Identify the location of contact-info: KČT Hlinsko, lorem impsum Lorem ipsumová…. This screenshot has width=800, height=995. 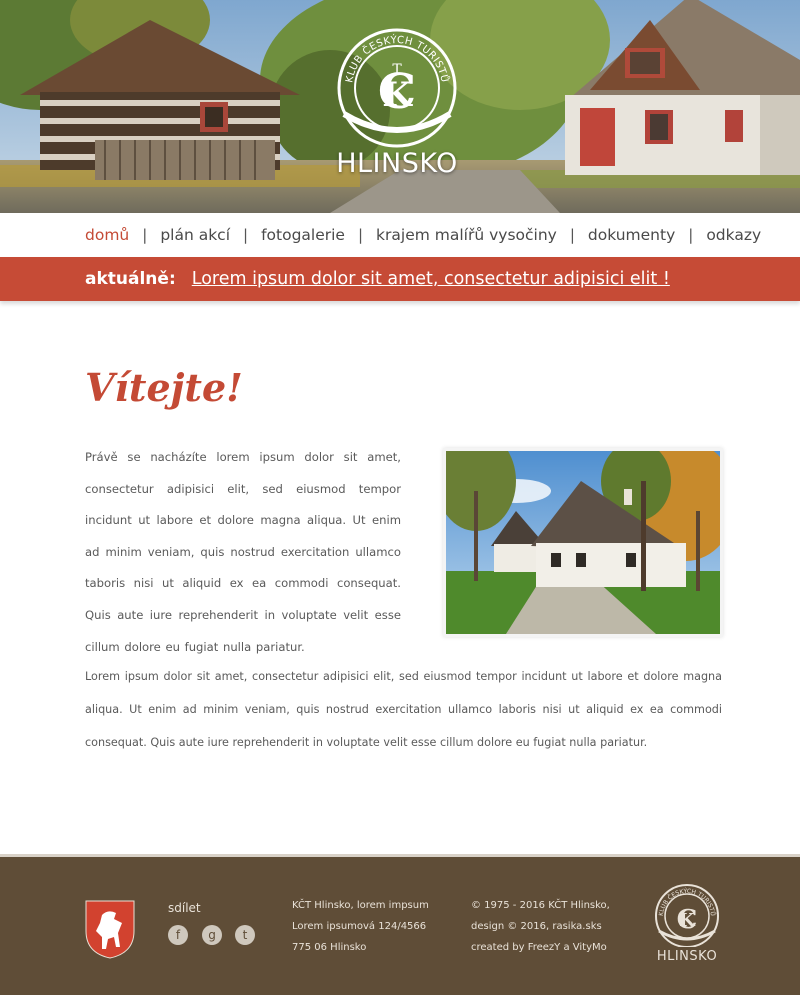
(360, 926).